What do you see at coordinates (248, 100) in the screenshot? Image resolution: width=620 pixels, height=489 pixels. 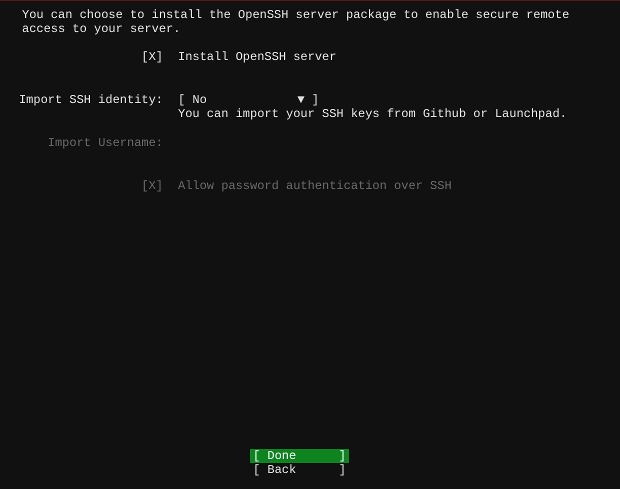 I see `dropdown: [ No ▼ ]` at bounding box center [248, 100].